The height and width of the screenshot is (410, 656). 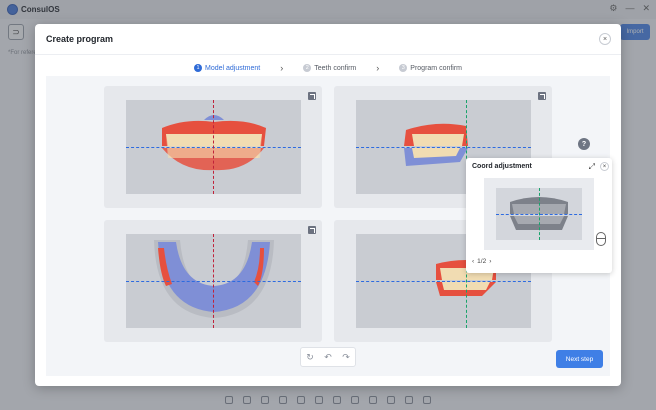 I want to click on coord-pager: ‹ 1/2 ›, so click(x=481, y=261).